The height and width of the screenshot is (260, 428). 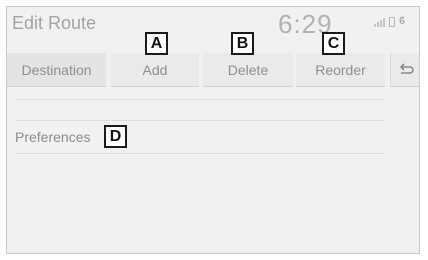 I want to click on callout-c: C, so click(x=333, y=43).